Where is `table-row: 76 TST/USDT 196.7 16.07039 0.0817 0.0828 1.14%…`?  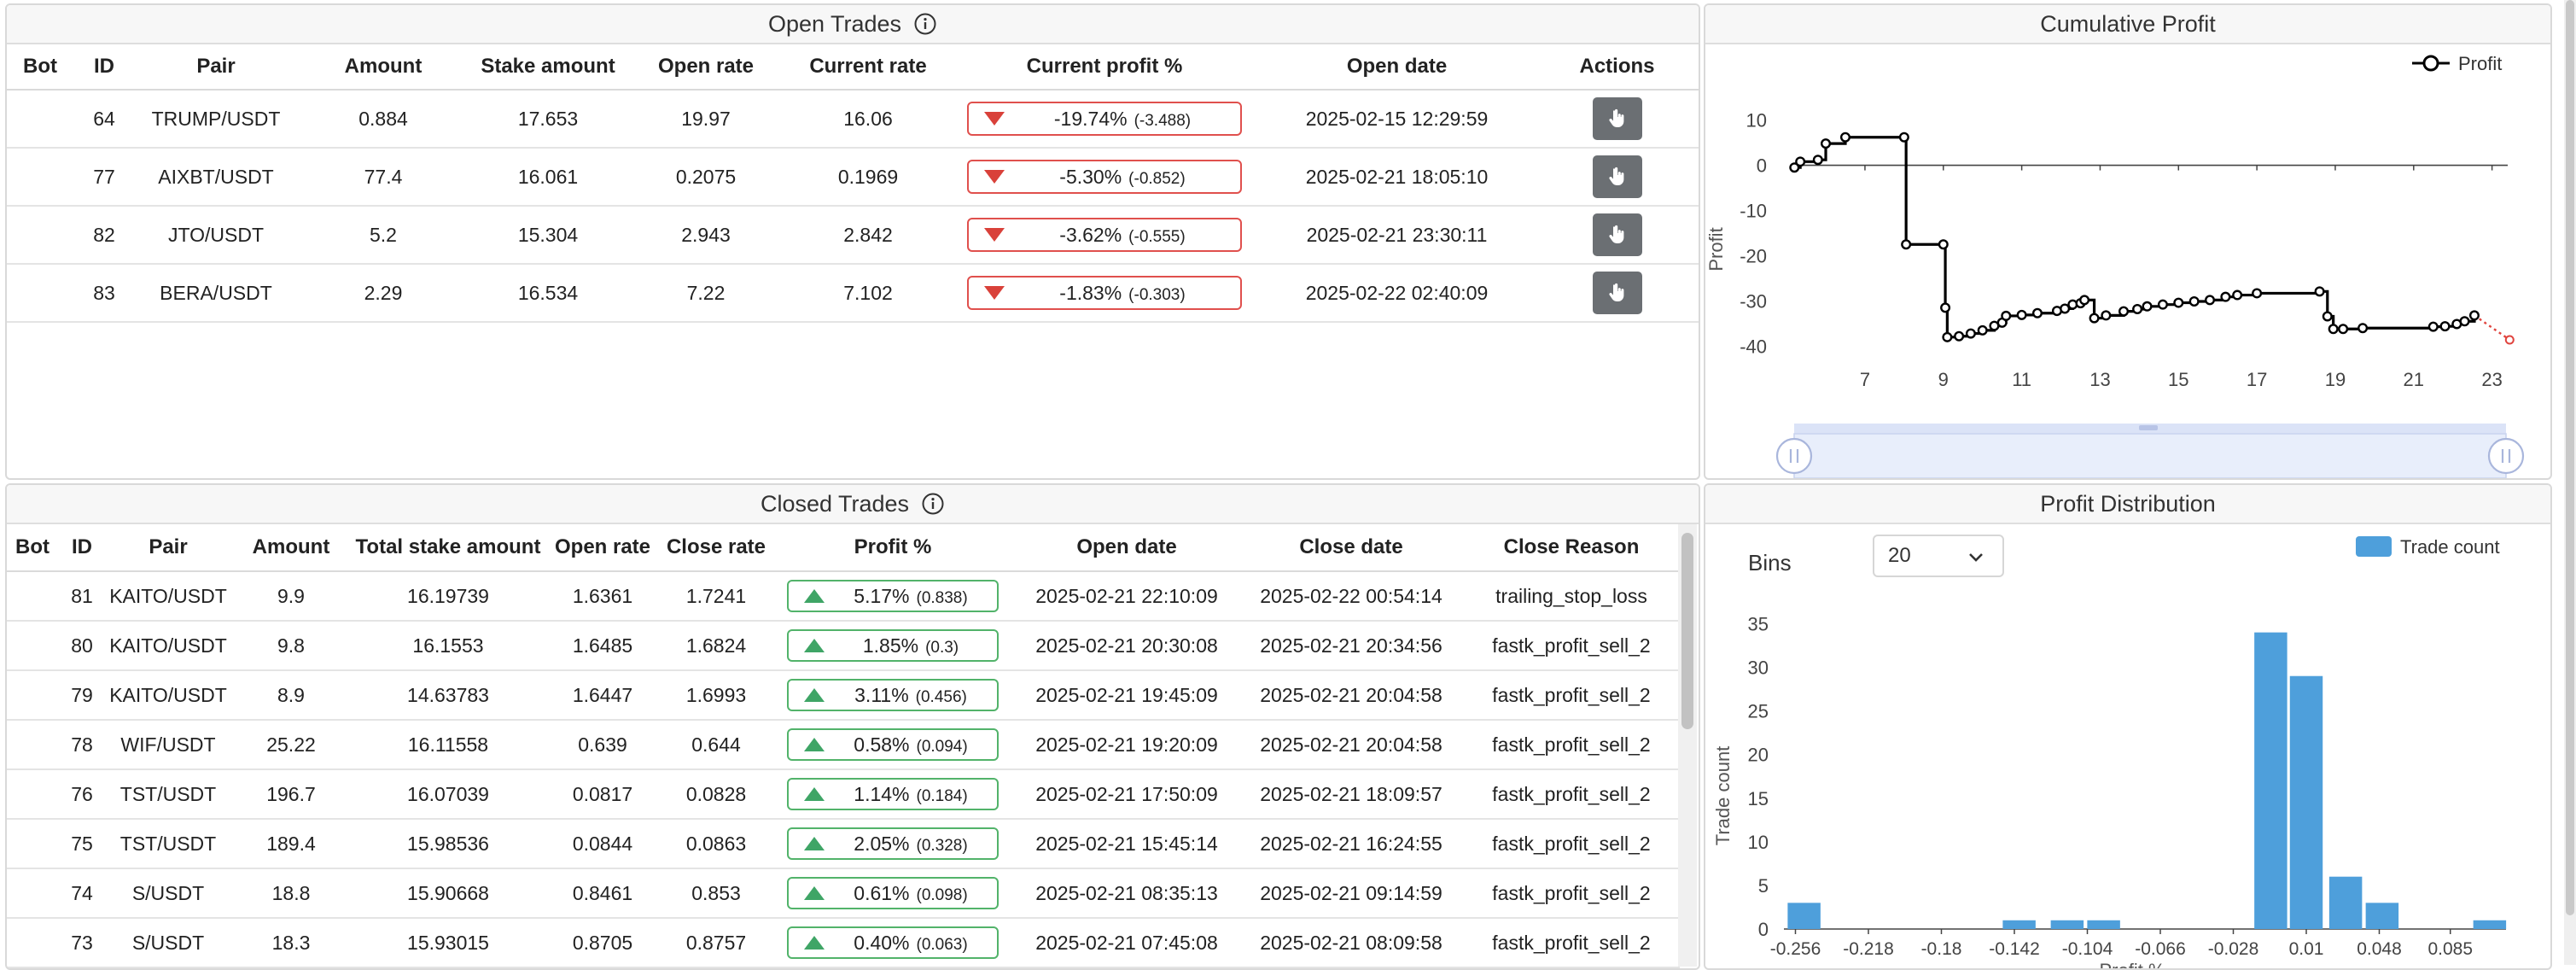 table-row: 76 TST/USDT 196.7 16.07039 0.0817 0.0828 1.14%… is located at coordinates (843, 795).